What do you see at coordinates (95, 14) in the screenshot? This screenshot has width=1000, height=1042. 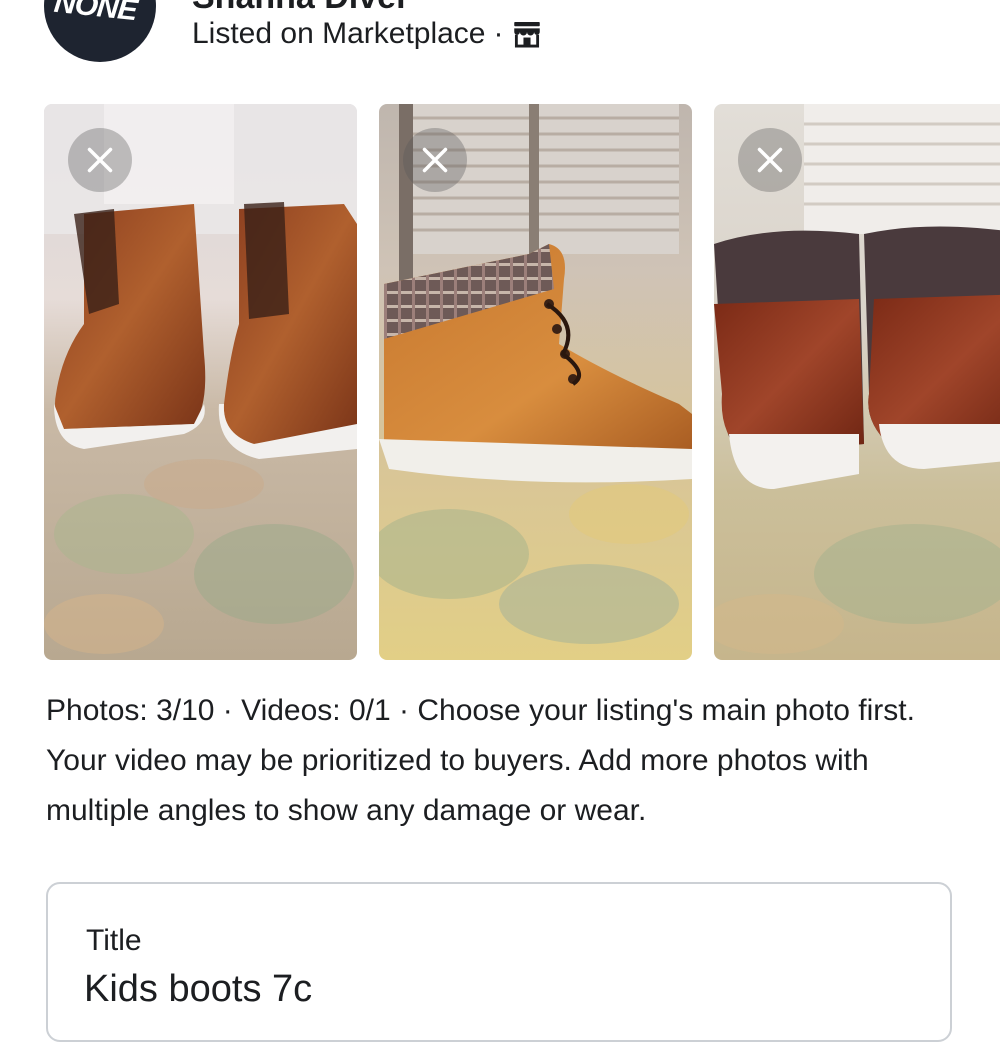 I see `avatar-logo-text: NONE` at bounding box center [95, 14].